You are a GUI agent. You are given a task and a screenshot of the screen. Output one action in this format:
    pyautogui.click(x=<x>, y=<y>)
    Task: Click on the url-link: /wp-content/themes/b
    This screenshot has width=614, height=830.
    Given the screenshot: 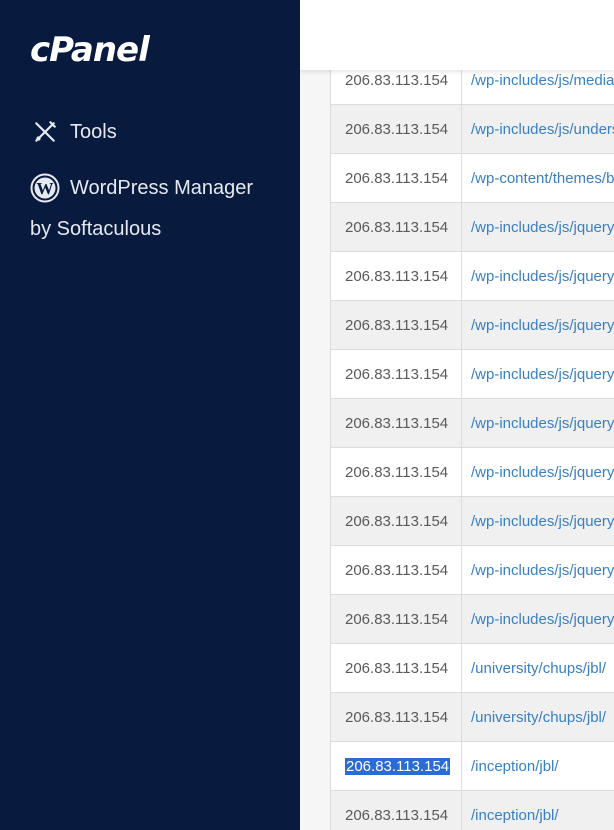 What is the action you would take?
    pyautogui.click(x=538, y=178)
    